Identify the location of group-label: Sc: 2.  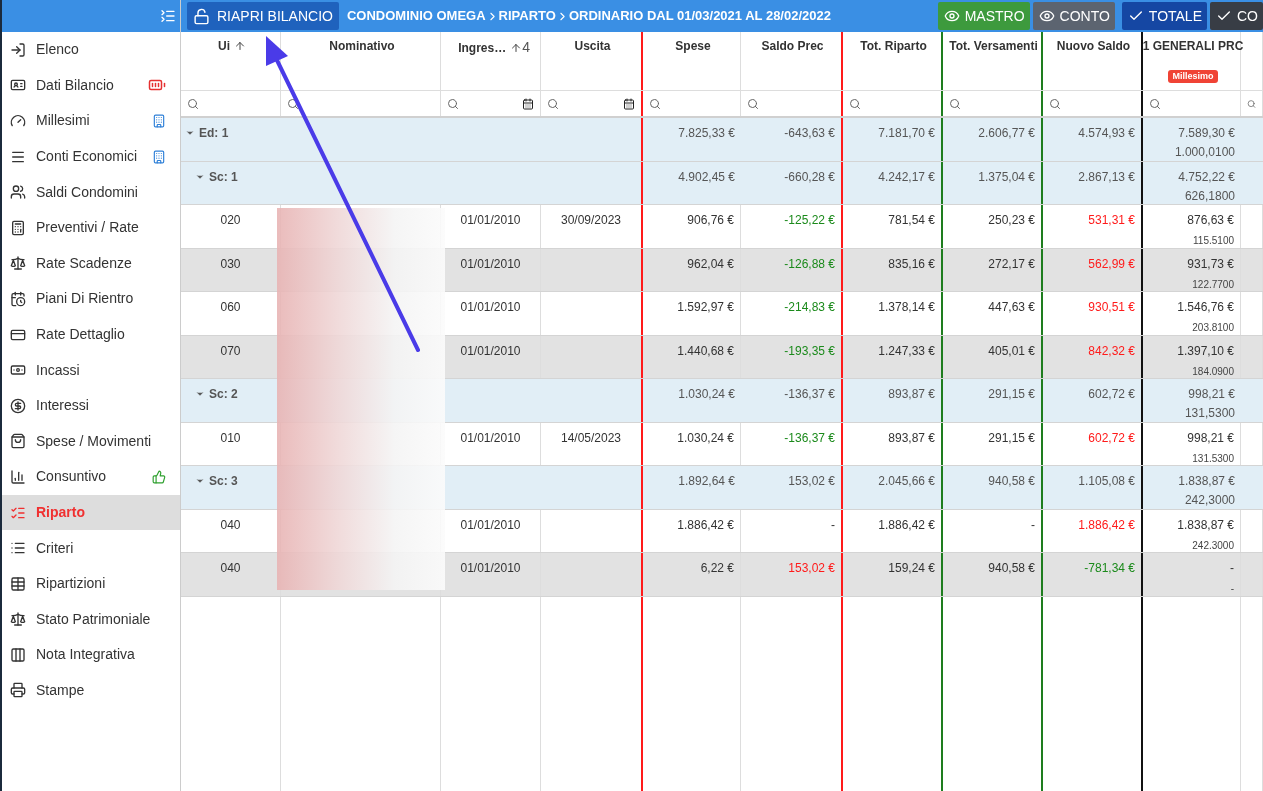
(216, 394).